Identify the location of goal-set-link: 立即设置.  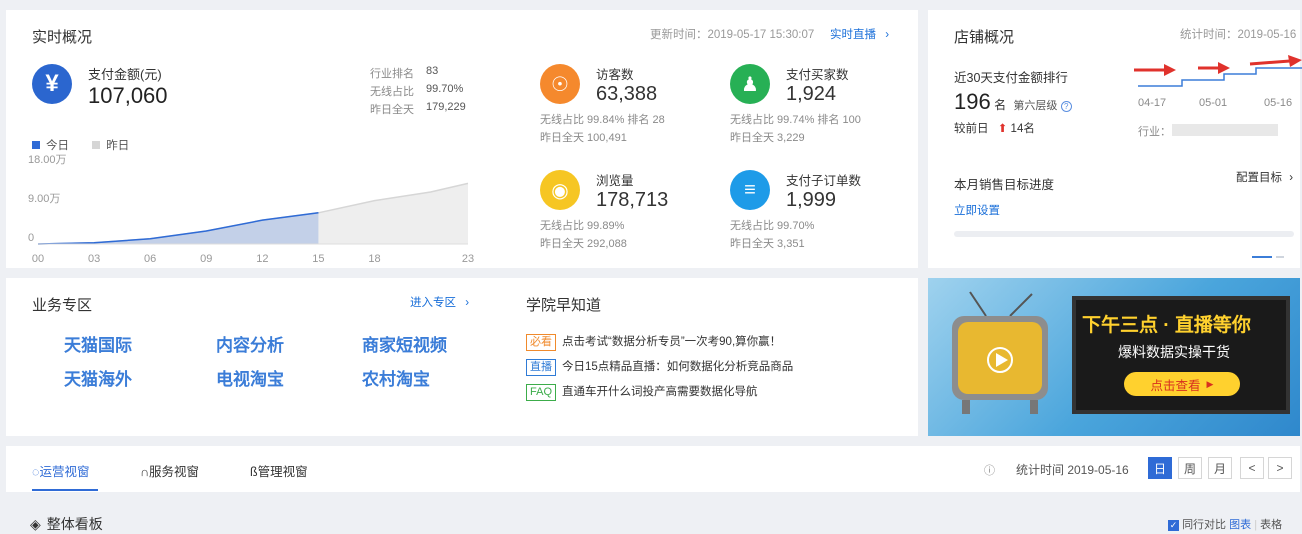
(977, 210).